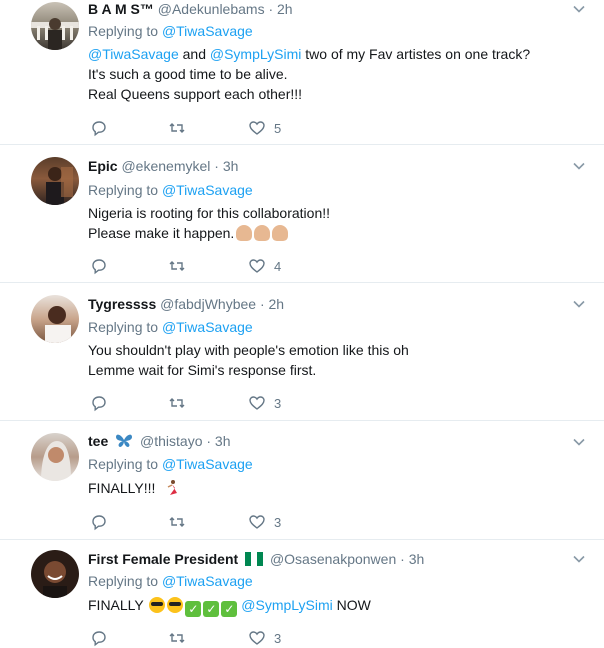 The height and width of the screenshot is (648, 604). Describe the element at coordinates (264, 128) in the screenshot. I see `like-button: 5` at that location.